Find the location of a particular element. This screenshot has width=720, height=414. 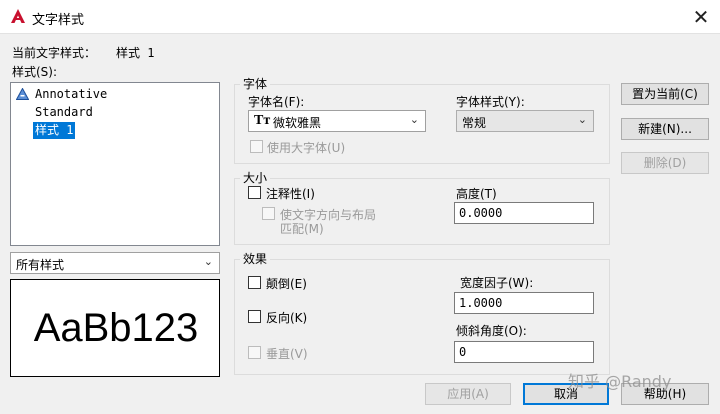

upside-down-checkbox is located at coordinates (254, 282).